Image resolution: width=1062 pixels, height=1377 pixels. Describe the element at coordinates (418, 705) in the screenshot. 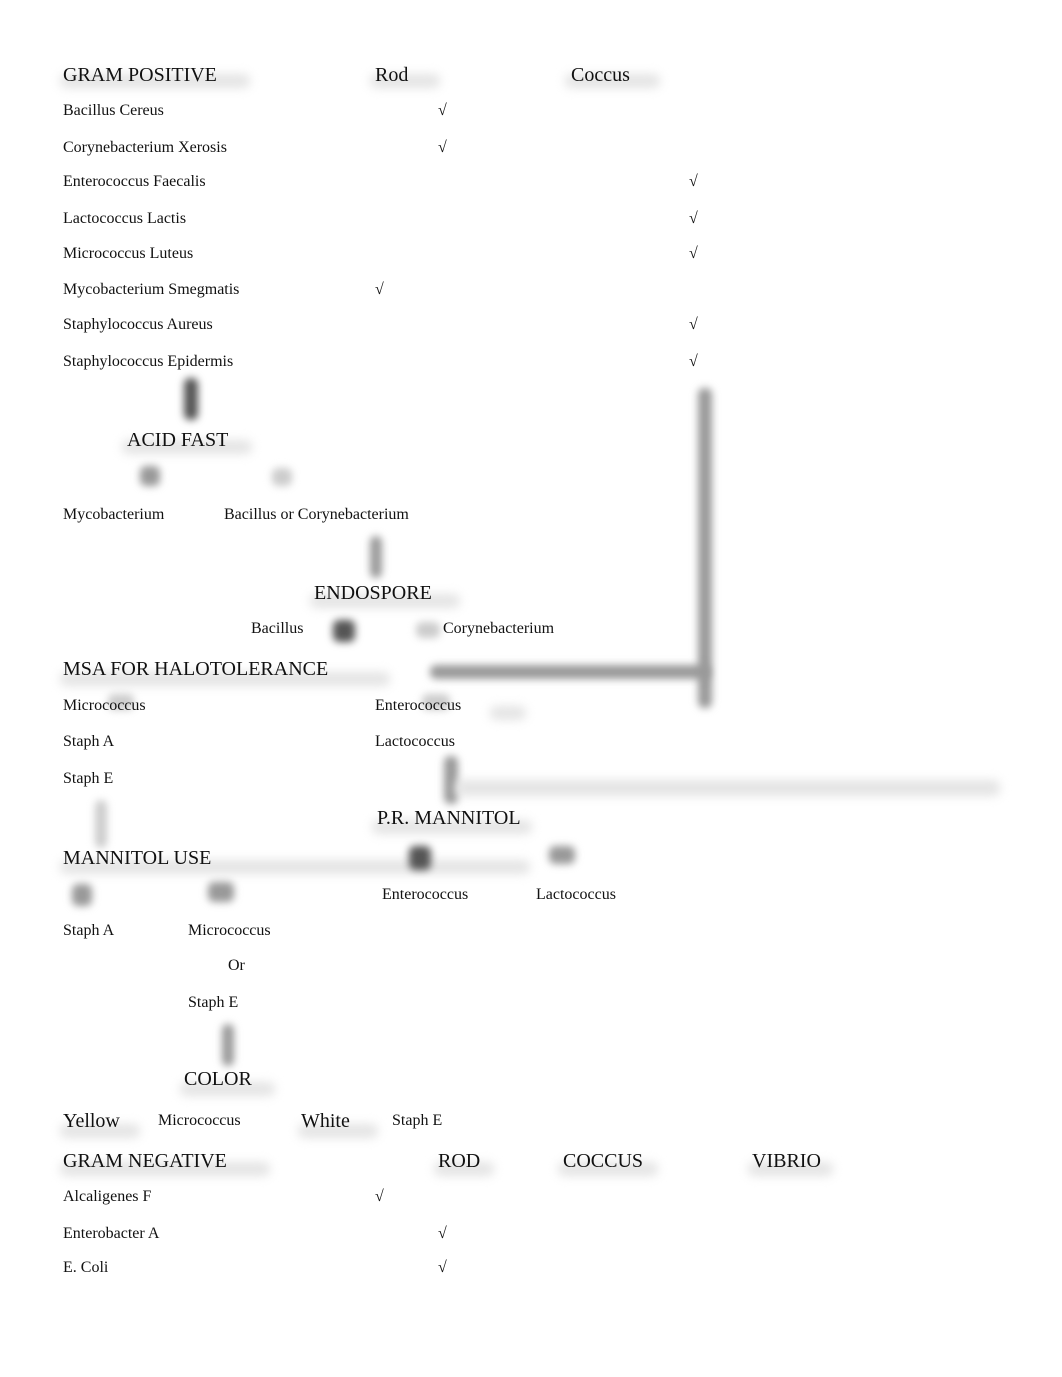

I see `msa-right-item: Enterococcus` at that location.